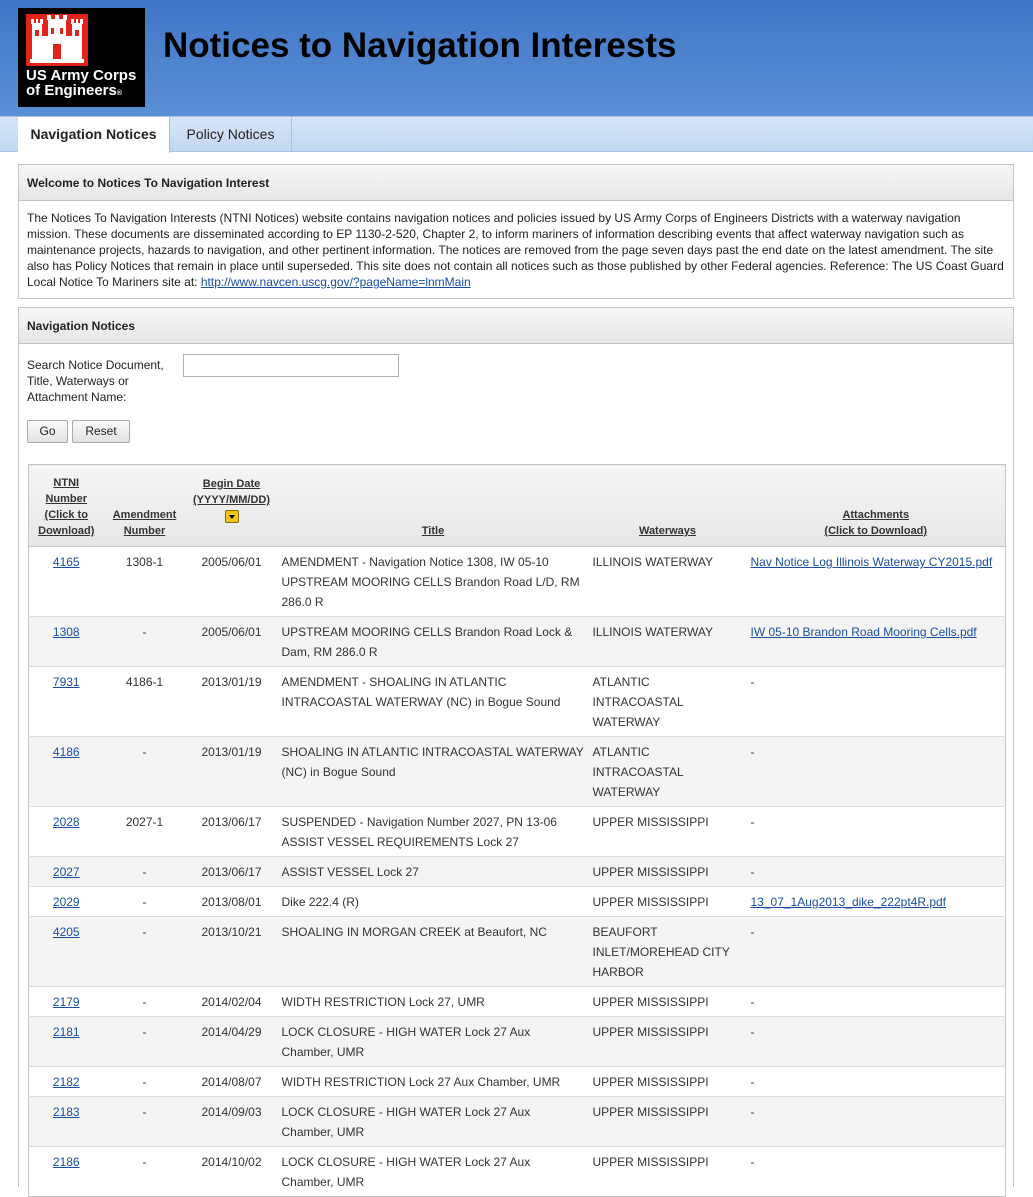 This screenshot has width=1033, height=1197. I want to click on reset-button: Reset, so click(101, 431).